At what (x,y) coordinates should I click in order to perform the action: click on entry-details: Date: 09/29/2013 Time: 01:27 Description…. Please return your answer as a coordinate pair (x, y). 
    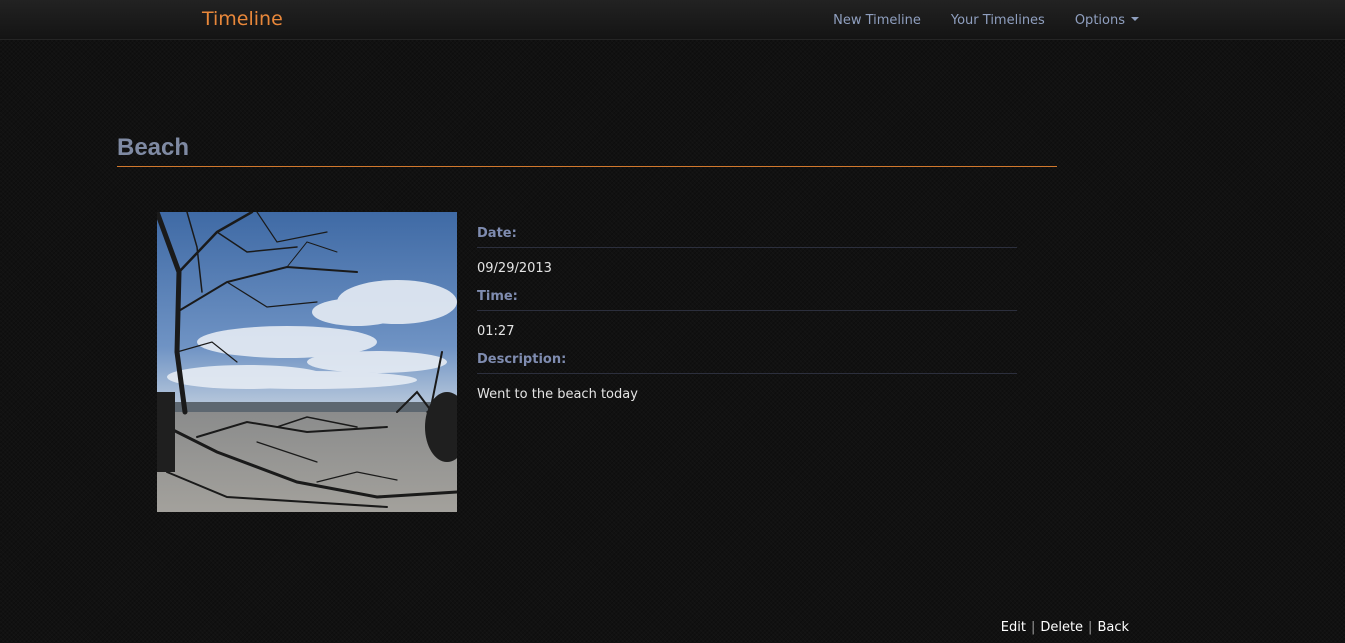
    Looking at the image, I should click on (747, 319).